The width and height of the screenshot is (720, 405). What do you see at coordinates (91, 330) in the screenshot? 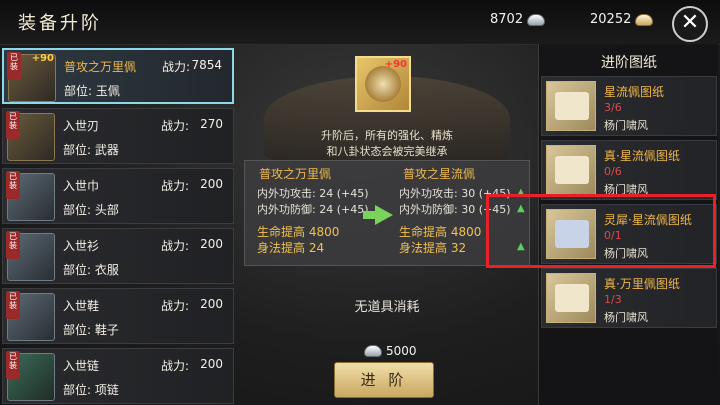
I see `part-label: 部位: 鞋子` at bounding box center [91, 330].